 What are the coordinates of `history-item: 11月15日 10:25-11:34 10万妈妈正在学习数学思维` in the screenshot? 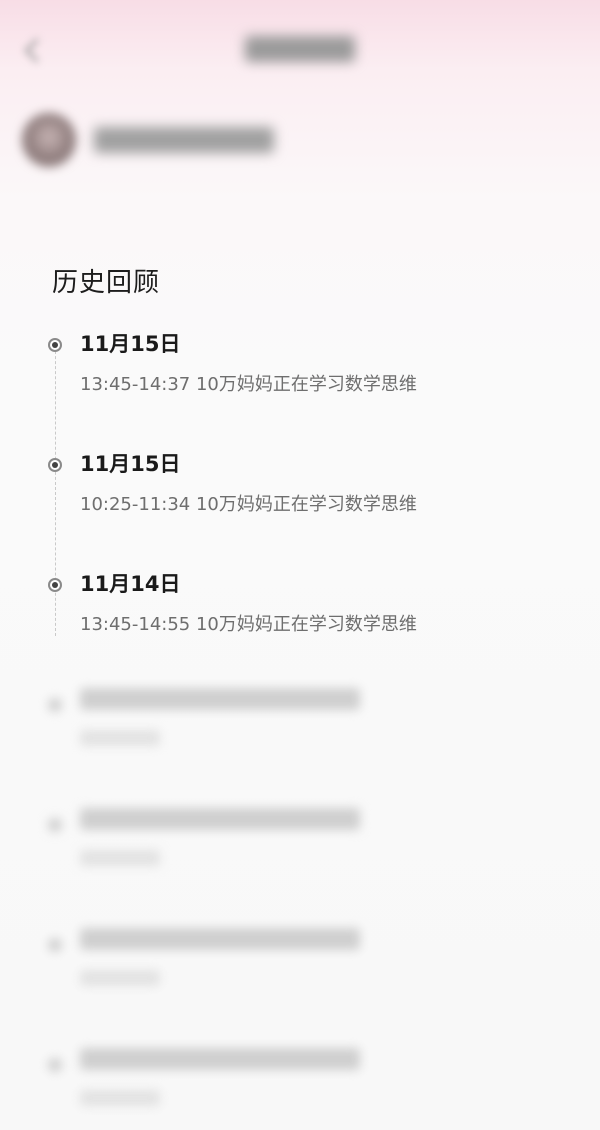 It's located at (308, 498).